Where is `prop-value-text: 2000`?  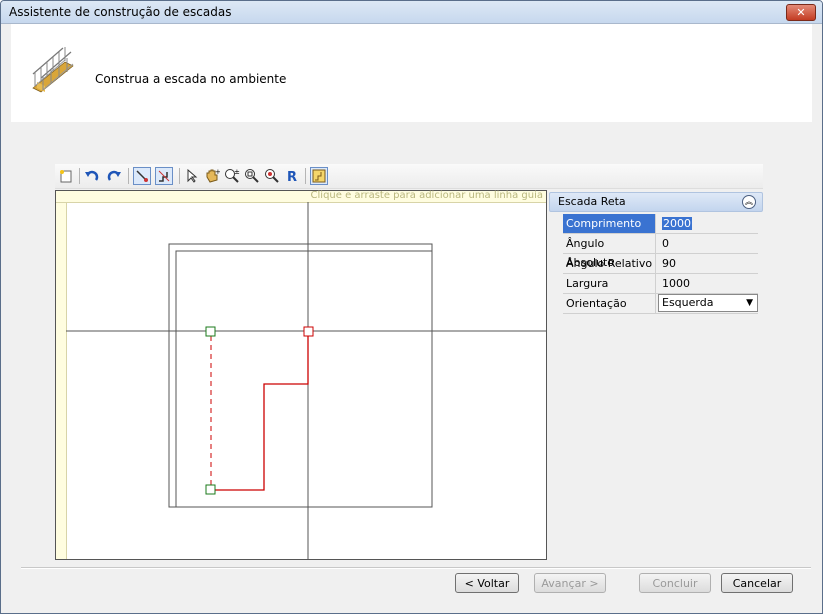
prop-value-text: 2000 is located at coordinates (677, 223).